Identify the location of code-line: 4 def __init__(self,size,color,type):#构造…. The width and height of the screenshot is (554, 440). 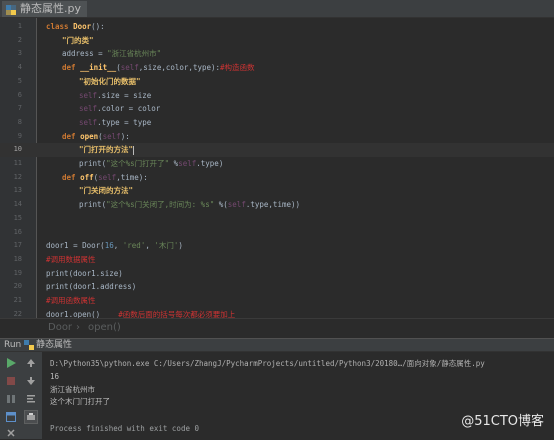
(277, 68).